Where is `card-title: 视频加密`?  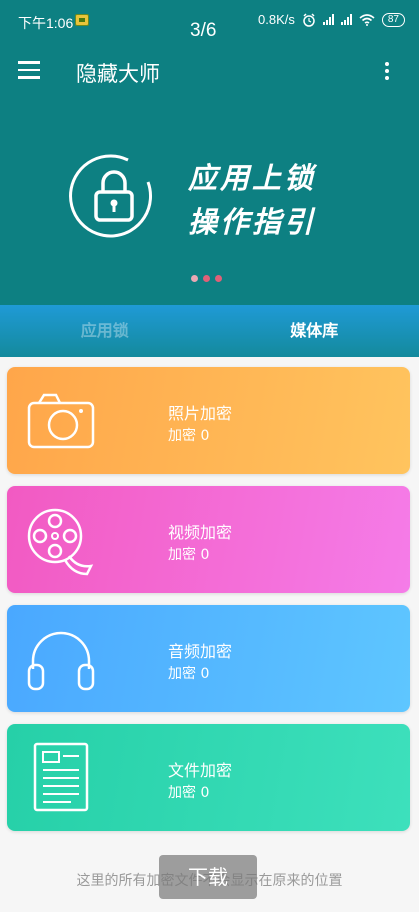 card-title: 视频加密 is located at coordinates (200, 532).